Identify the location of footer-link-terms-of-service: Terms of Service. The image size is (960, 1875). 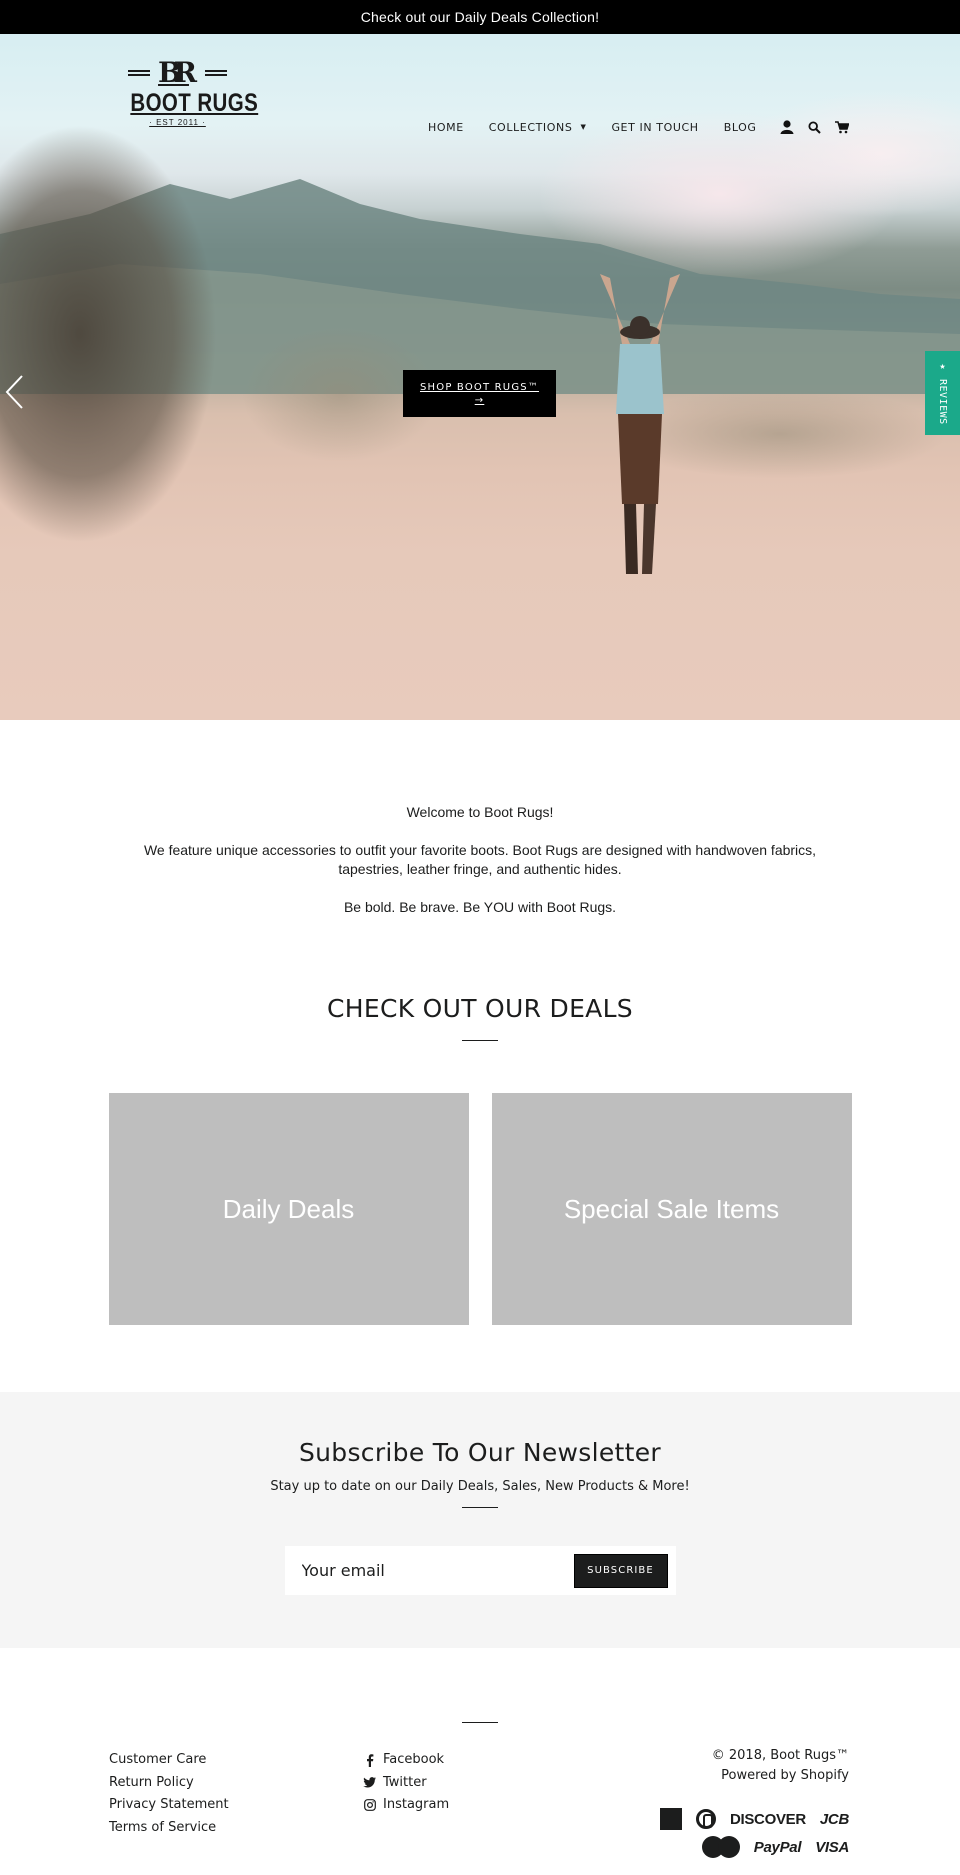
(169, 1828).